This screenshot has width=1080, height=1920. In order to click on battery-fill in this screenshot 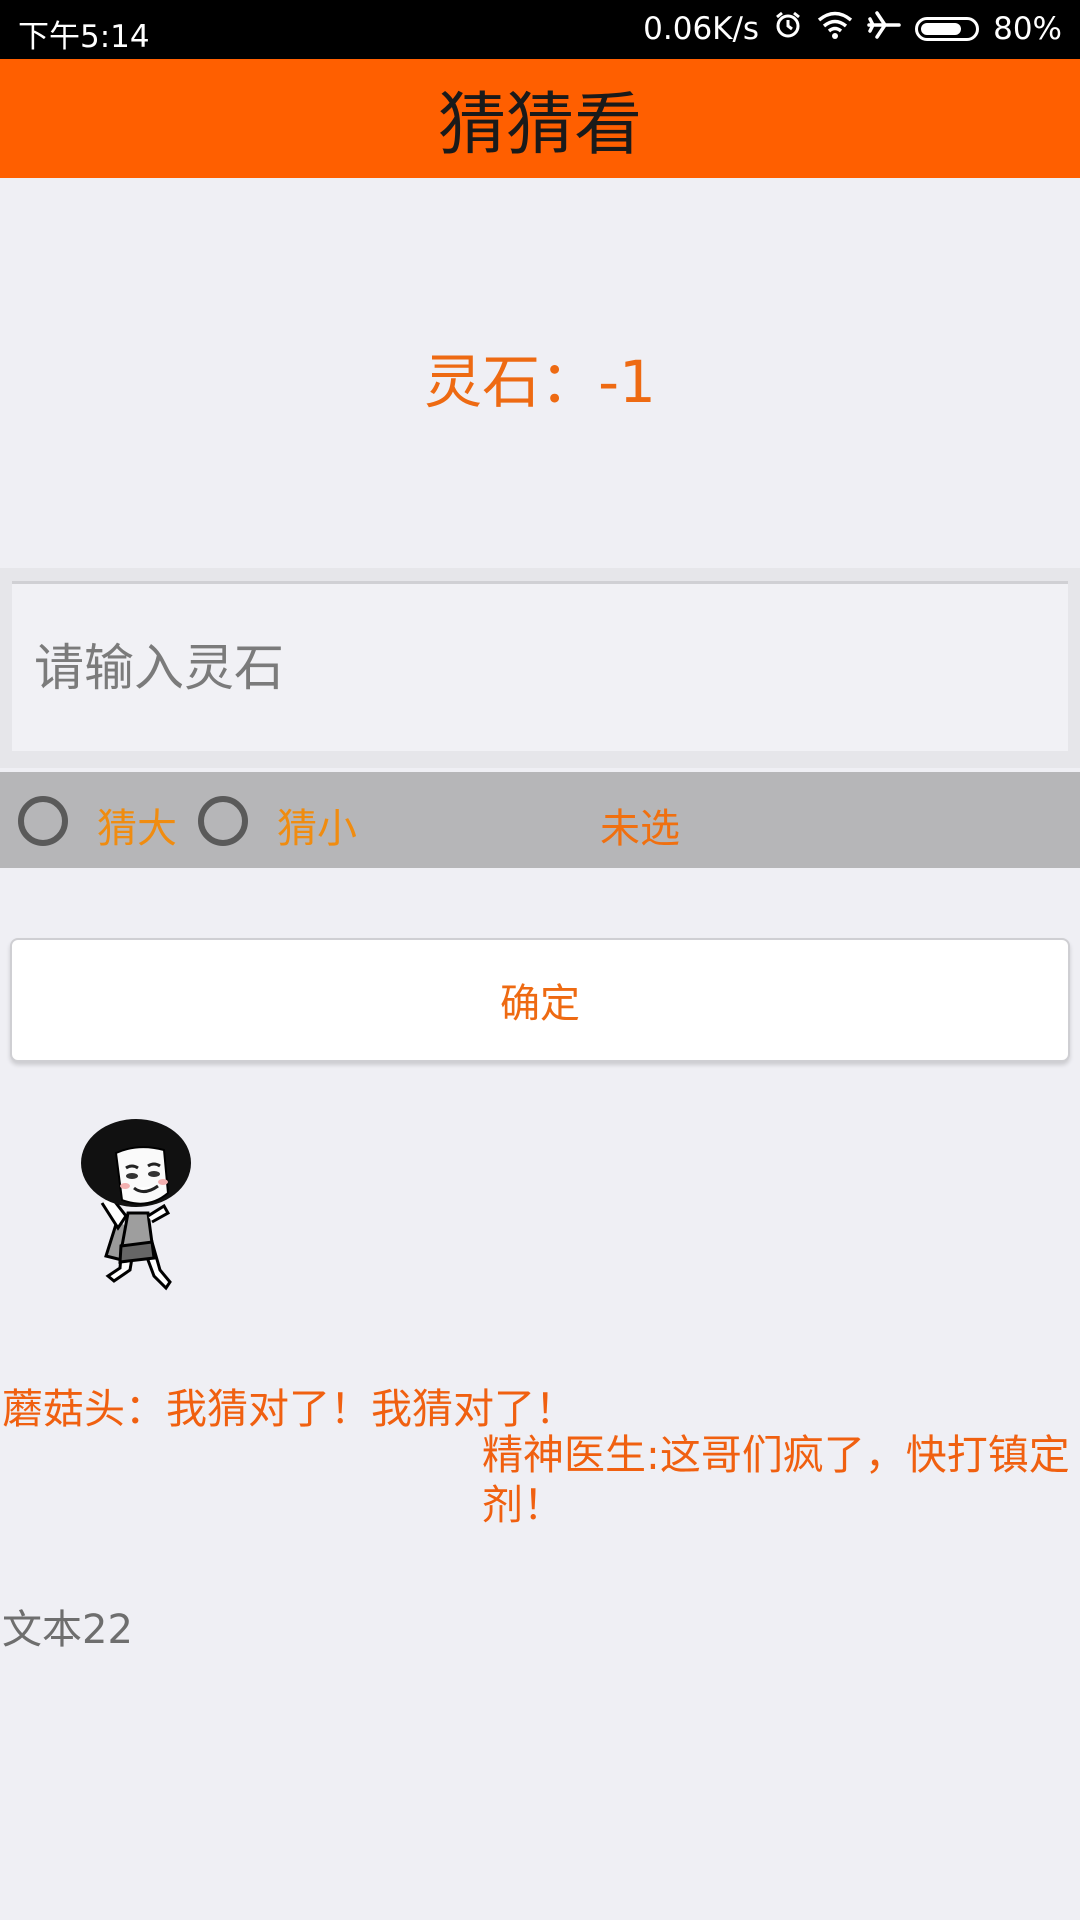, I will do `click(941, 29)`.